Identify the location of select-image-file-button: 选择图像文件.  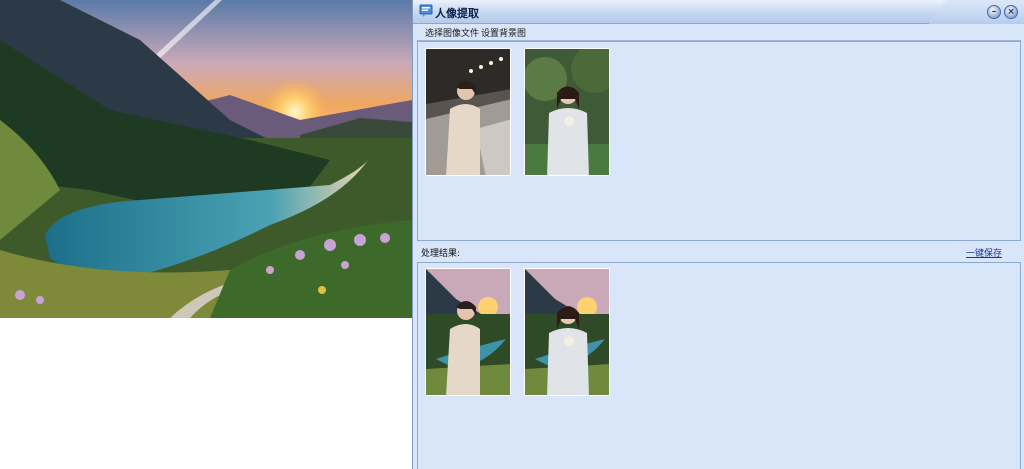
(452, 32).